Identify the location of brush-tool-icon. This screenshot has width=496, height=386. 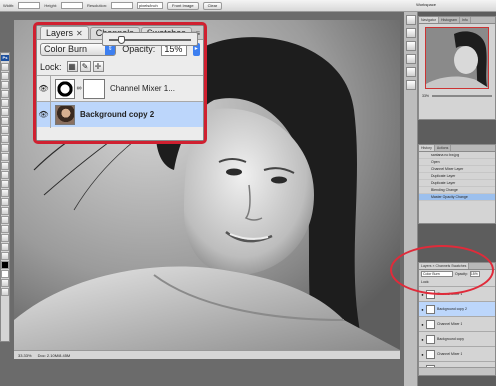
(5, 130).